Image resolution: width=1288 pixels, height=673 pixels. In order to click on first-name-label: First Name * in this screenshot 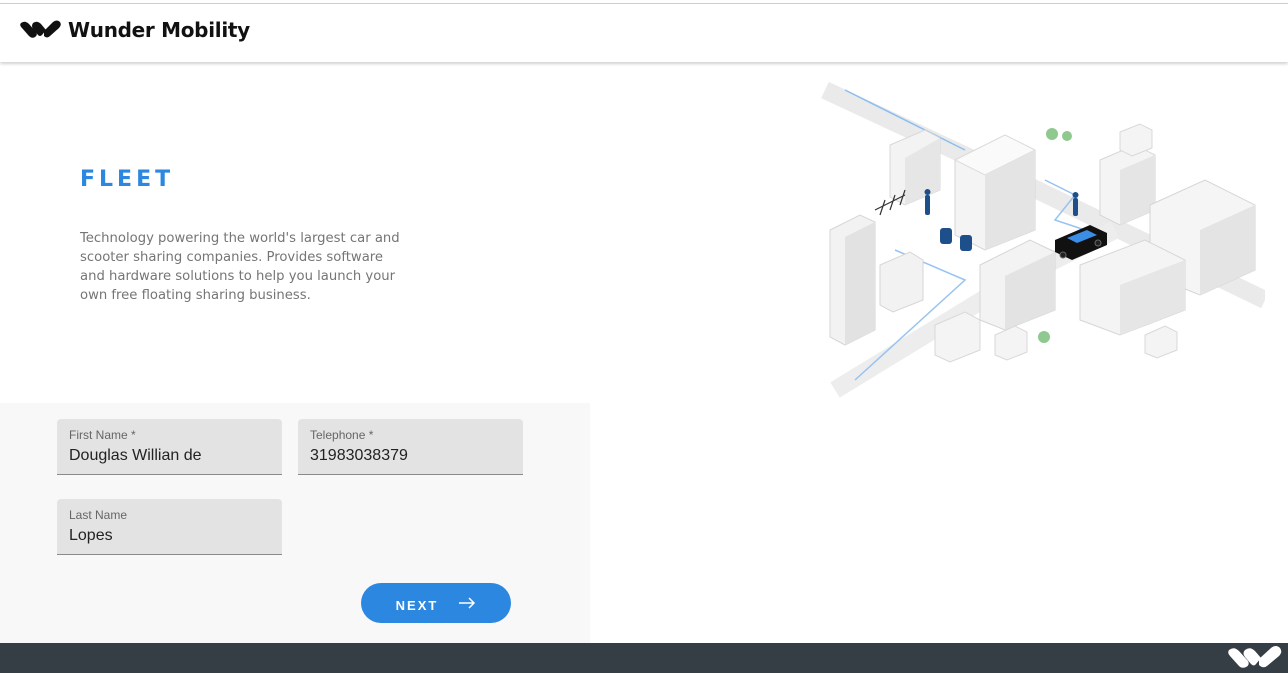, I will do `click(102, 435)`.